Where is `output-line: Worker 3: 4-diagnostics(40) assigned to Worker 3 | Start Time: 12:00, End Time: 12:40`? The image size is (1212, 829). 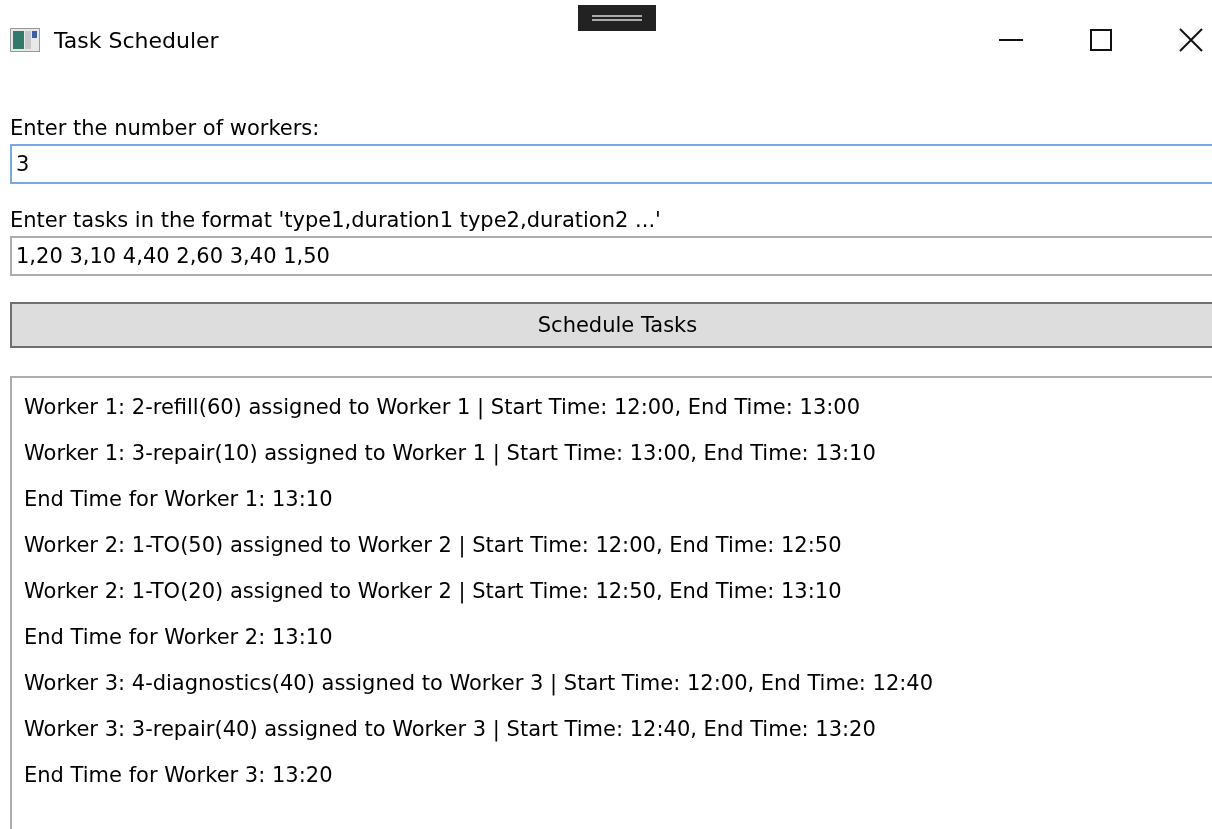
output-line: Worker 3: 4-diagnostics(40) assigned to Worker 3 | Start Time: 12:00, End Time: 12:40 is located at coordinates (479, 684).